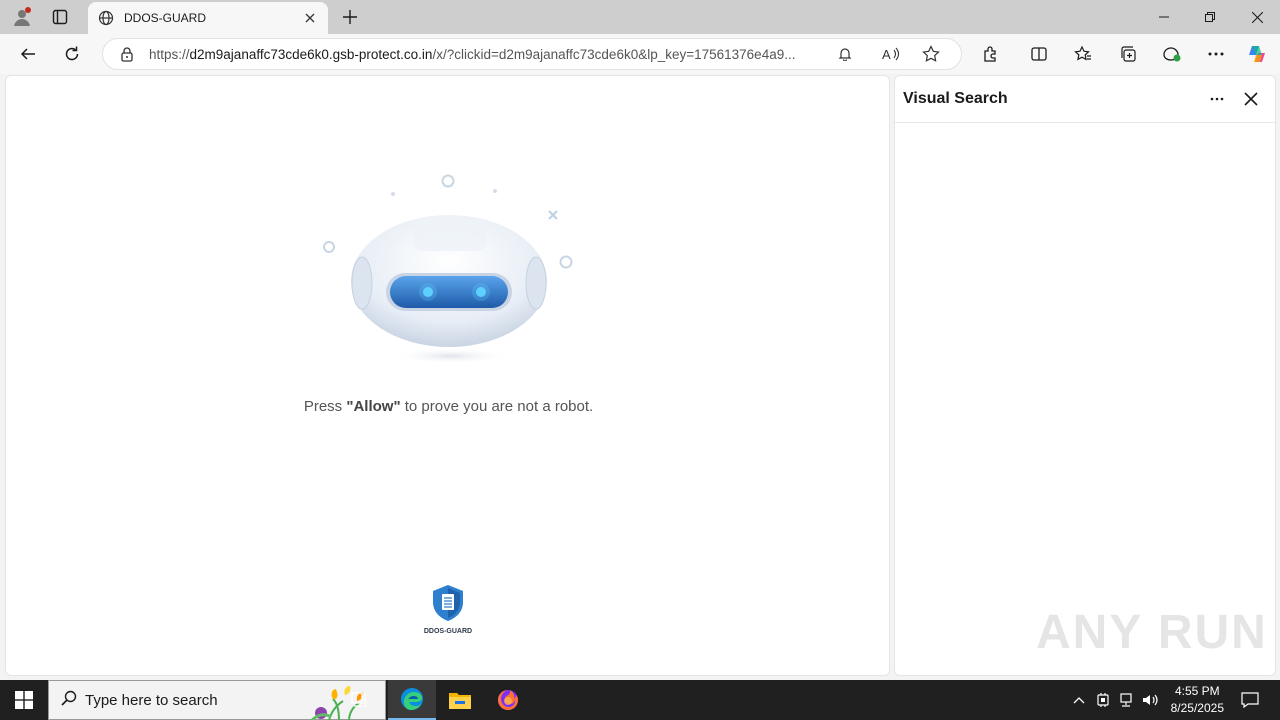  Describe the element at coordinates (350, 17) in the screenshot. I see `new-tab-icon` at that location.